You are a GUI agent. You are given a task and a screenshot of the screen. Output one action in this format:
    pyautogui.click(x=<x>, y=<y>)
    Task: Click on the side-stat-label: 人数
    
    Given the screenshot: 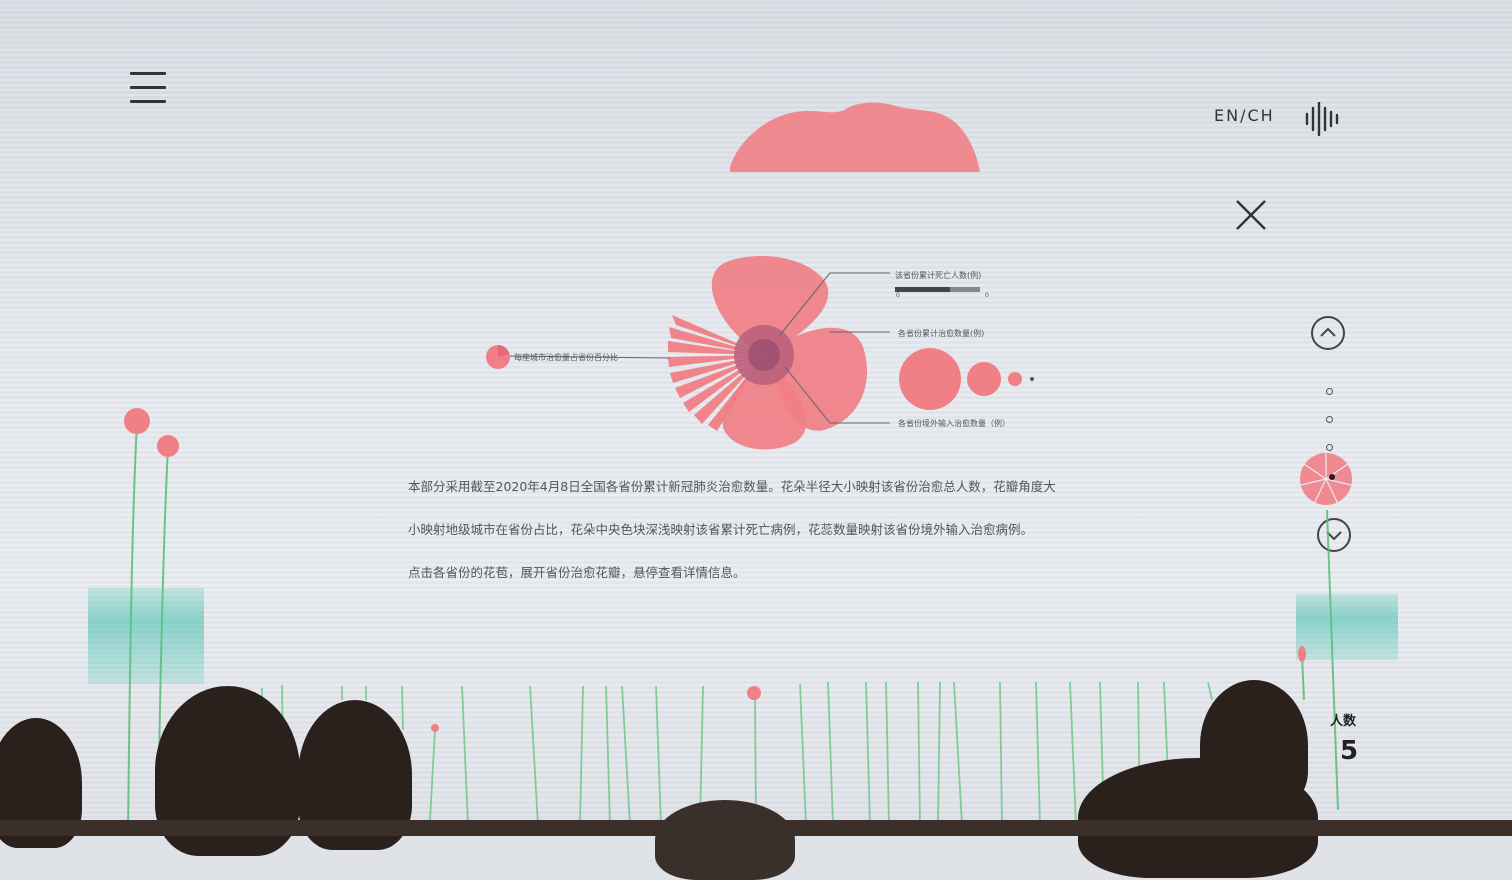 What is the action you would take?
    pyautogui.click(x=1343, y=721)
    